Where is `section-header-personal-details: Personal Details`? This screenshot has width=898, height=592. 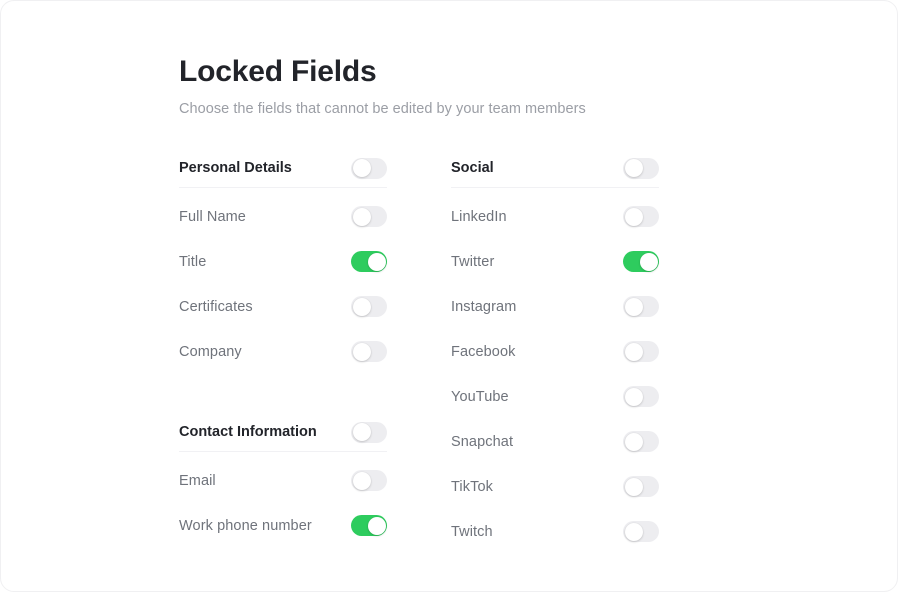 section-header-personal-details: Personal Details is located at coordinates (283, 168).